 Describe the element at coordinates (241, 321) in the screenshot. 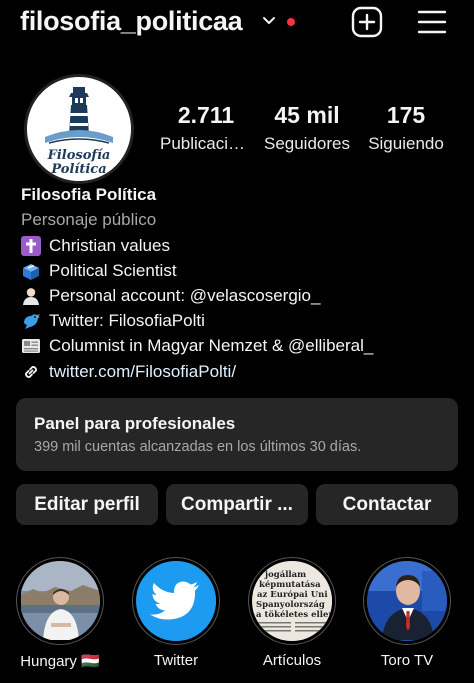

I see `bio-line: Twitter: FilosofiaPolti` at that location.